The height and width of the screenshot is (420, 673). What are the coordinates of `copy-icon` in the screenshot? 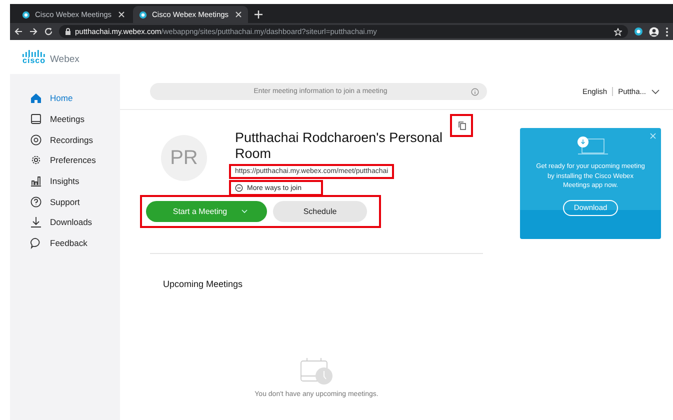 It's located at (462, 125).